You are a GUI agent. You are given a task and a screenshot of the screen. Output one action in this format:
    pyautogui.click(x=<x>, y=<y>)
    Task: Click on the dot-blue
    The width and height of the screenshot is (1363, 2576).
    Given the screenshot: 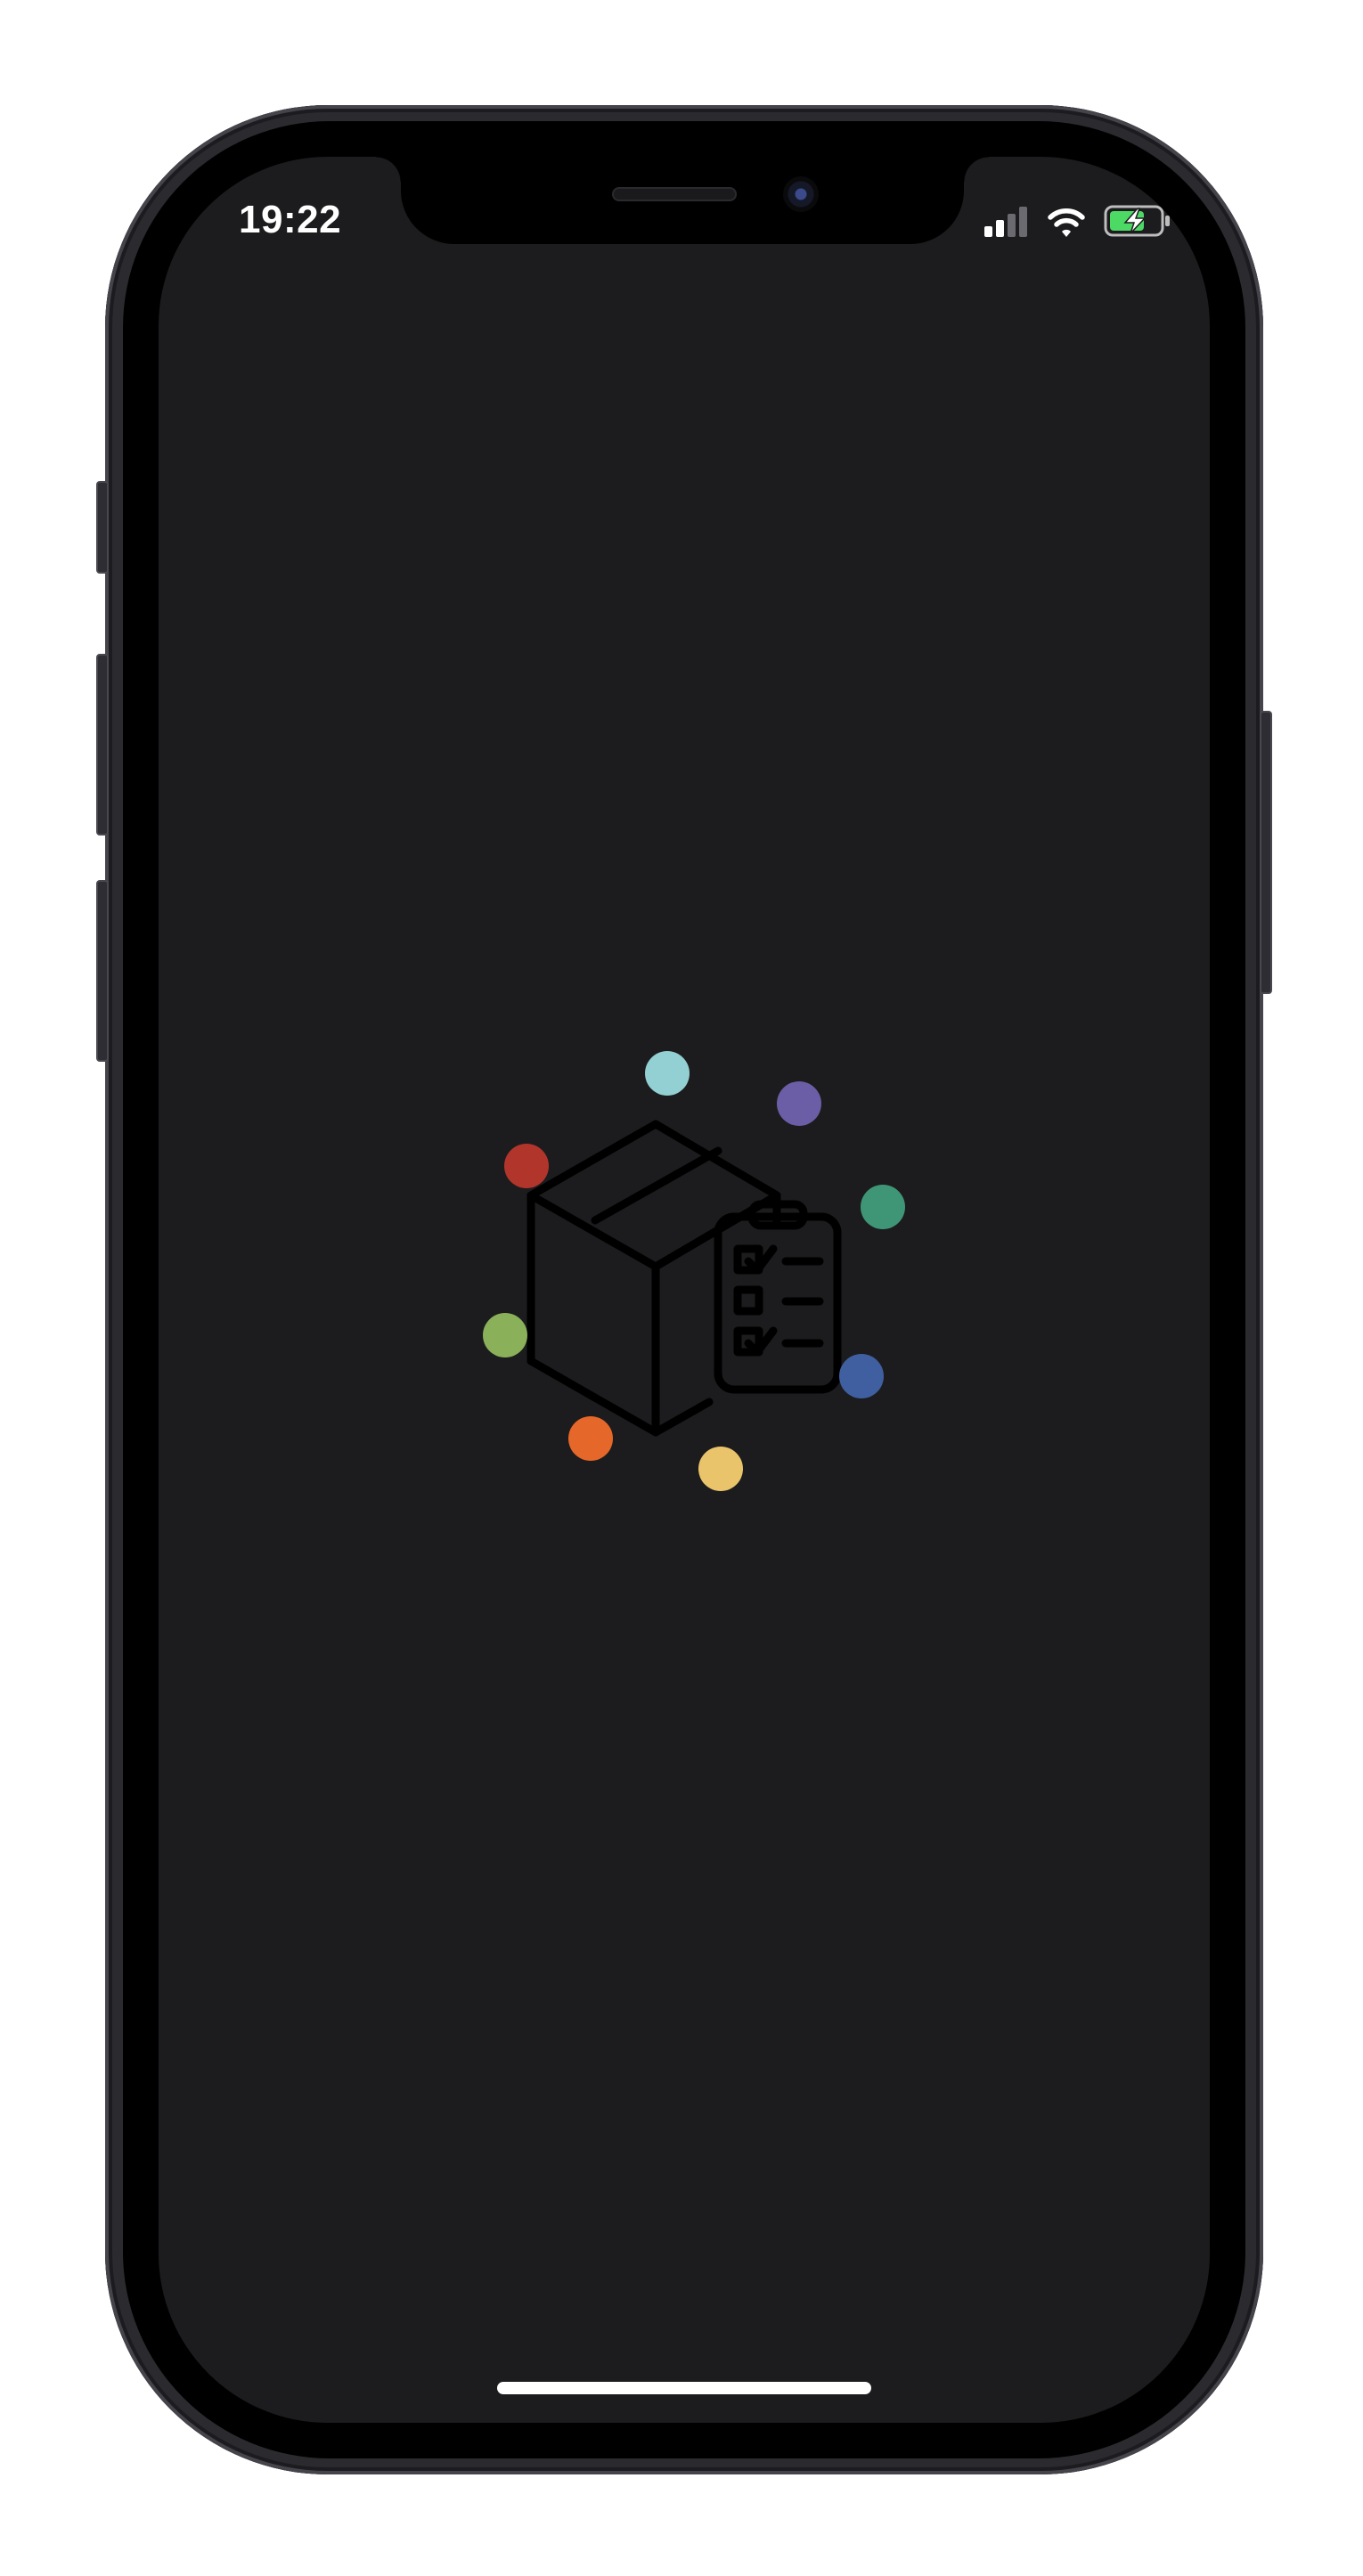 What is the action you would take?
    pyautogui.click(x=862, y=1376)
    